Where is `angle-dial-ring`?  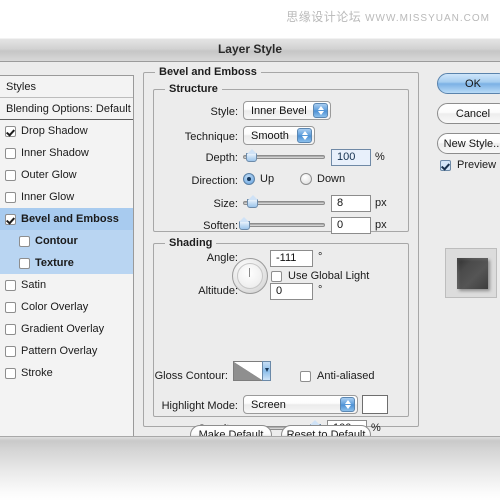
angle-dial-ring is located at coordinates (250, 276).